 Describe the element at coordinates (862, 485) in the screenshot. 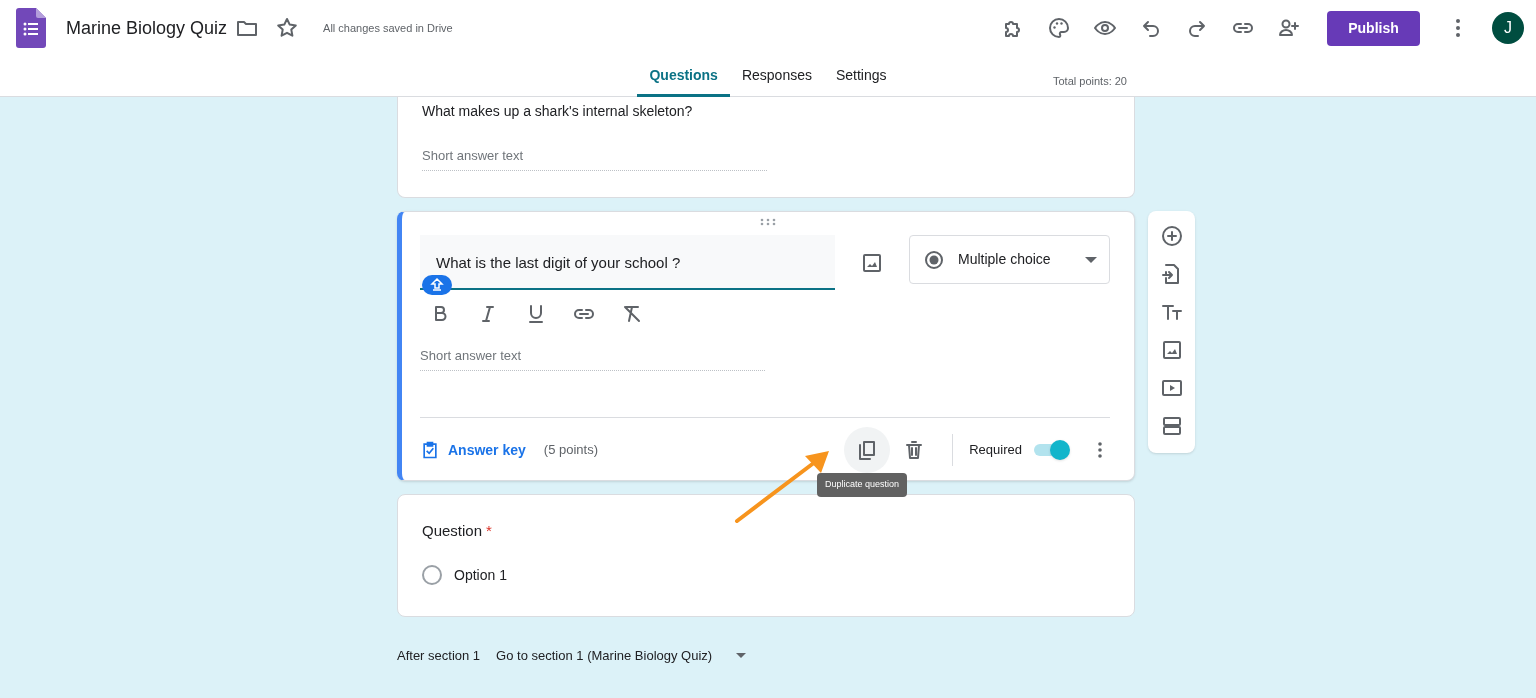

I see `tooltip: Duplicate question` at that location.